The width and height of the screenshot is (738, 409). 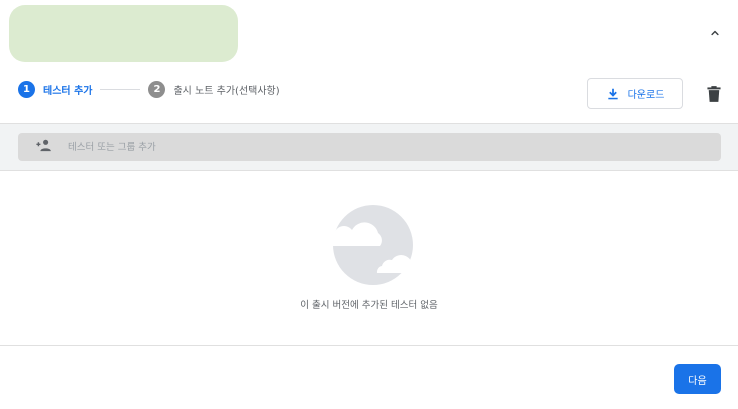 I want to click on delete-button, so click(x=714, y=94).